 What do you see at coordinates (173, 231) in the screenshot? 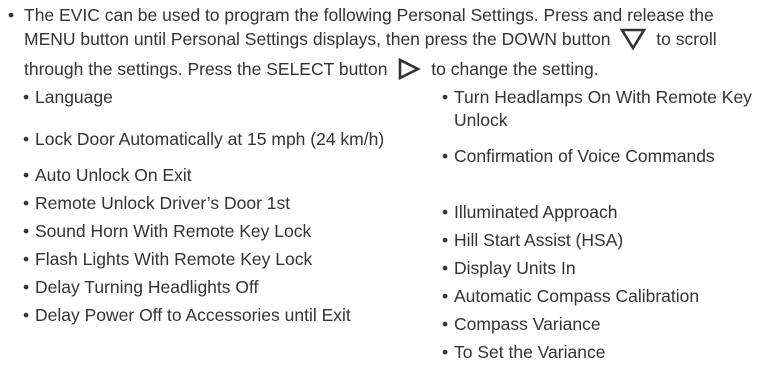
I see `setting-label: Sound Horn With Remote Key Lock` at bounding box center [173, 231].